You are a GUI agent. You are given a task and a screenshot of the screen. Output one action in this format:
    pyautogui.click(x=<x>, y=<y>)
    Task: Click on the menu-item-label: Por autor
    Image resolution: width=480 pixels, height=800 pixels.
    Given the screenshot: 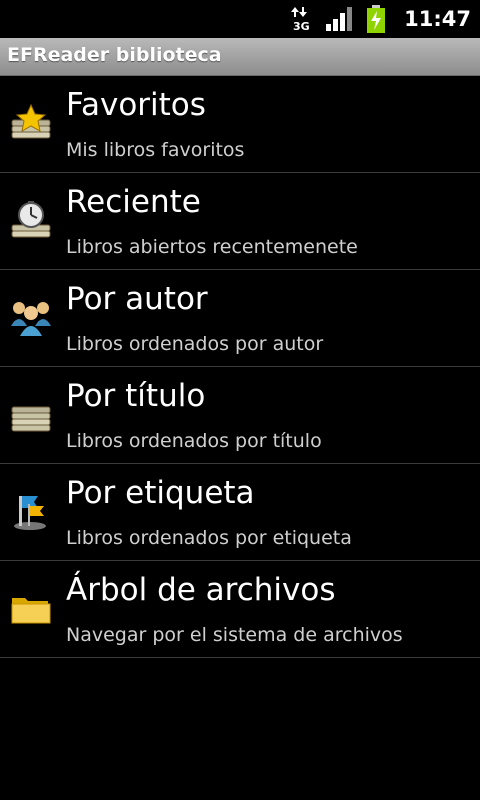 What is the action you would take?
    pyautogui.click(x=137, y=299)
    